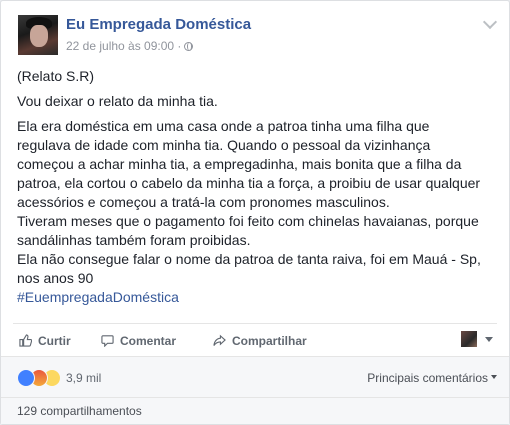 The height and width of the screenshot is (425, 510). I want to click on share-icon, so click(219, 340).